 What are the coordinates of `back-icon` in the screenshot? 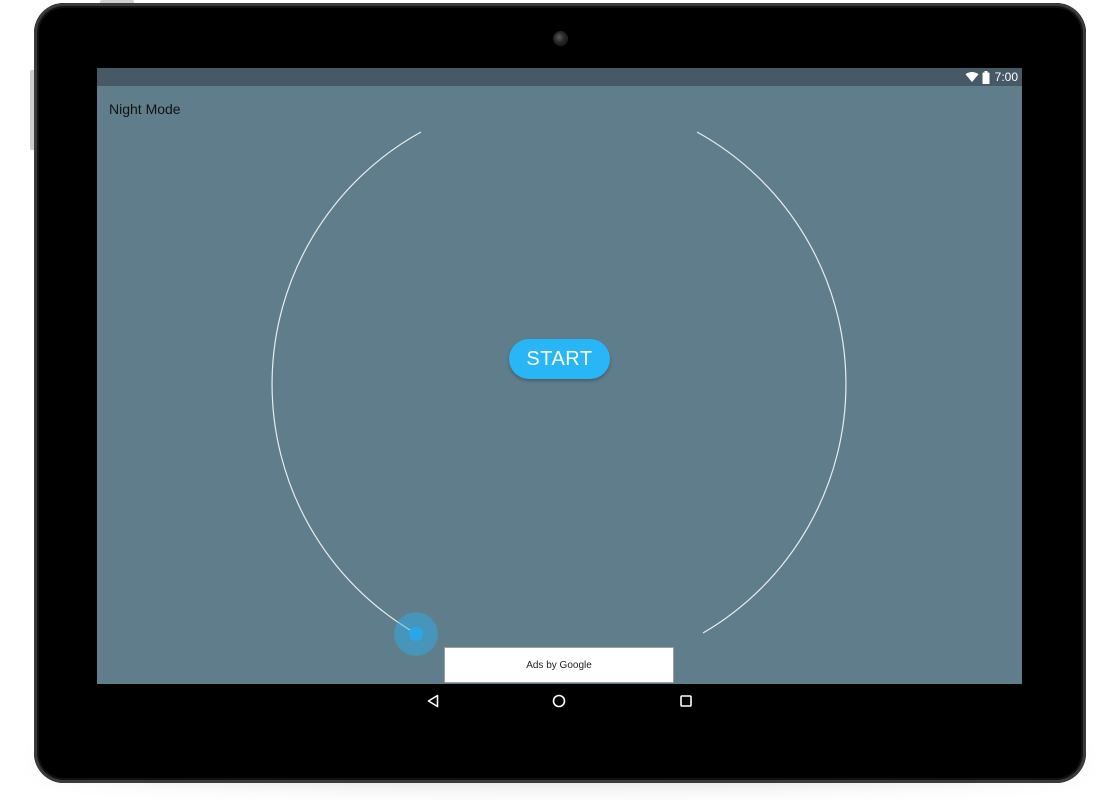 It's located at (433, 701).